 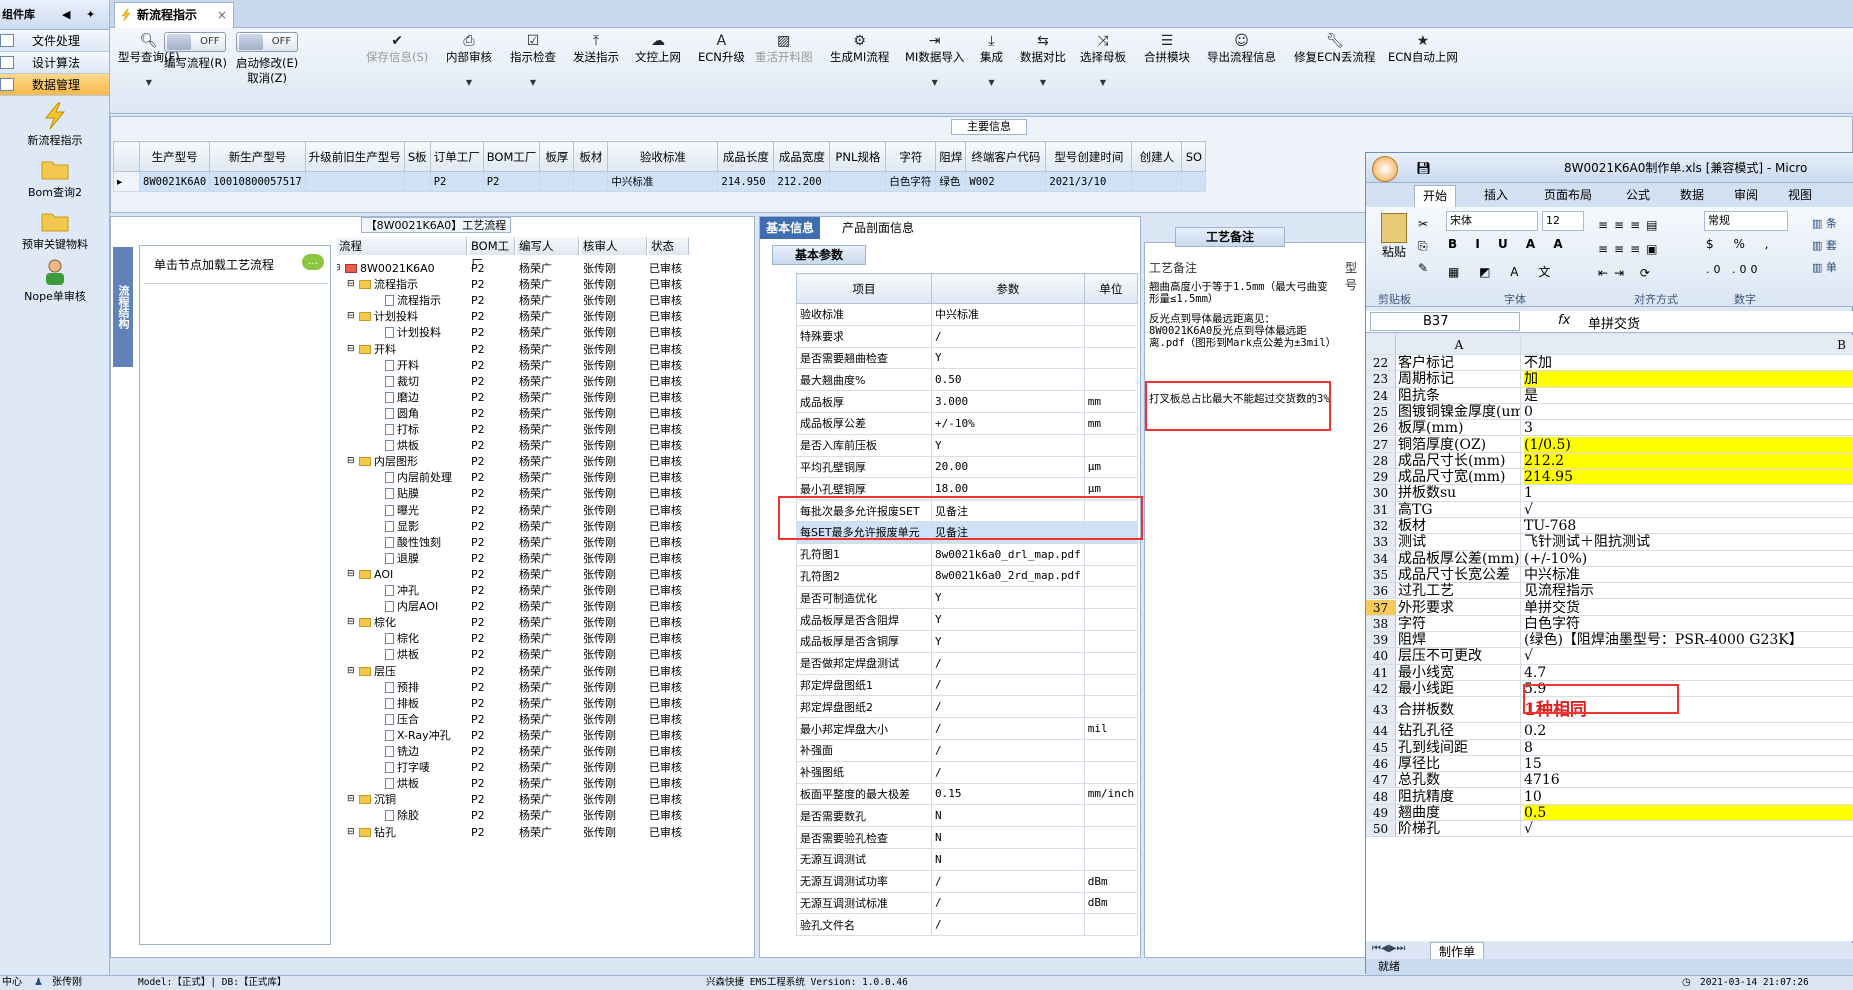 I want to click on row-number: 39, so click(x=1381, y=640).